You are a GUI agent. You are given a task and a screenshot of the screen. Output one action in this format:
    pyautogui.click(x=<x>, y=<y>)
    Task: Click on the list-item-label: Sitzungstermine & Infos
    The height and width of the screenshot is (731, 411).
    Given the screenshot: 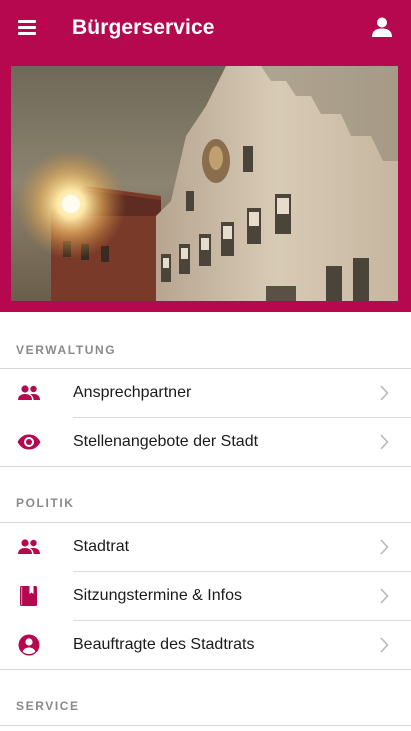 What is the action you would take?
    pyautogui.click(x=157, y=595)
    